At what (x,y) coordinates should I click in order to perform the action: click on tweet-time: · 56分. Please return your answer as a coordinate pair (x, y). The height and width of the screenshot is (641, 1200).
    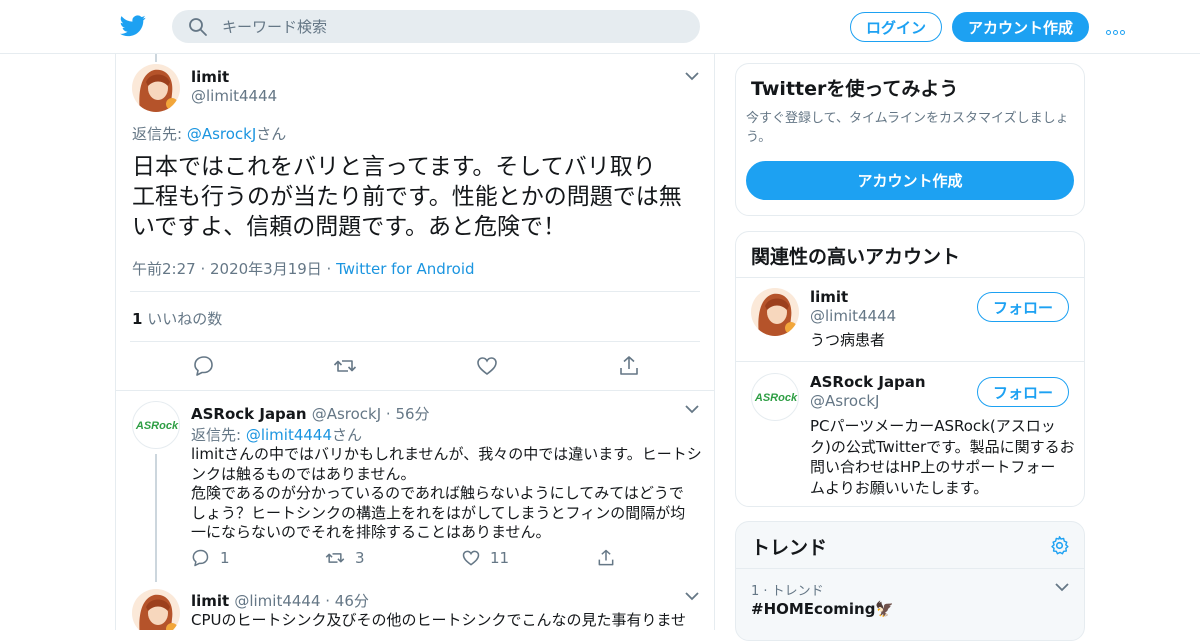
    Looking at the image, I should click on (405, 414).